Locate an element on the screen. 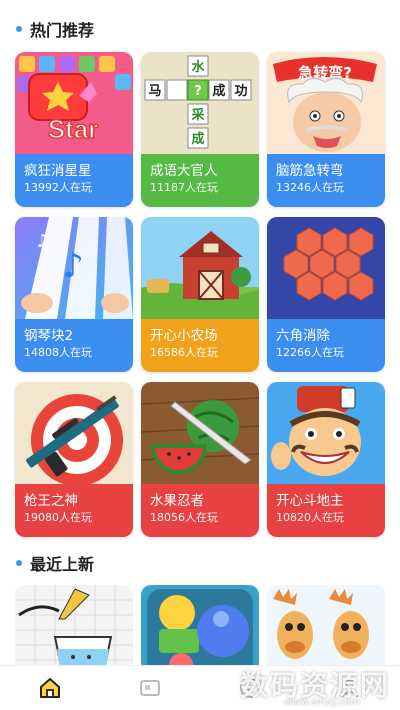 This screenshot has width=400, height=710. game-name: 成语大官人 is located at coordinates (184, 171).